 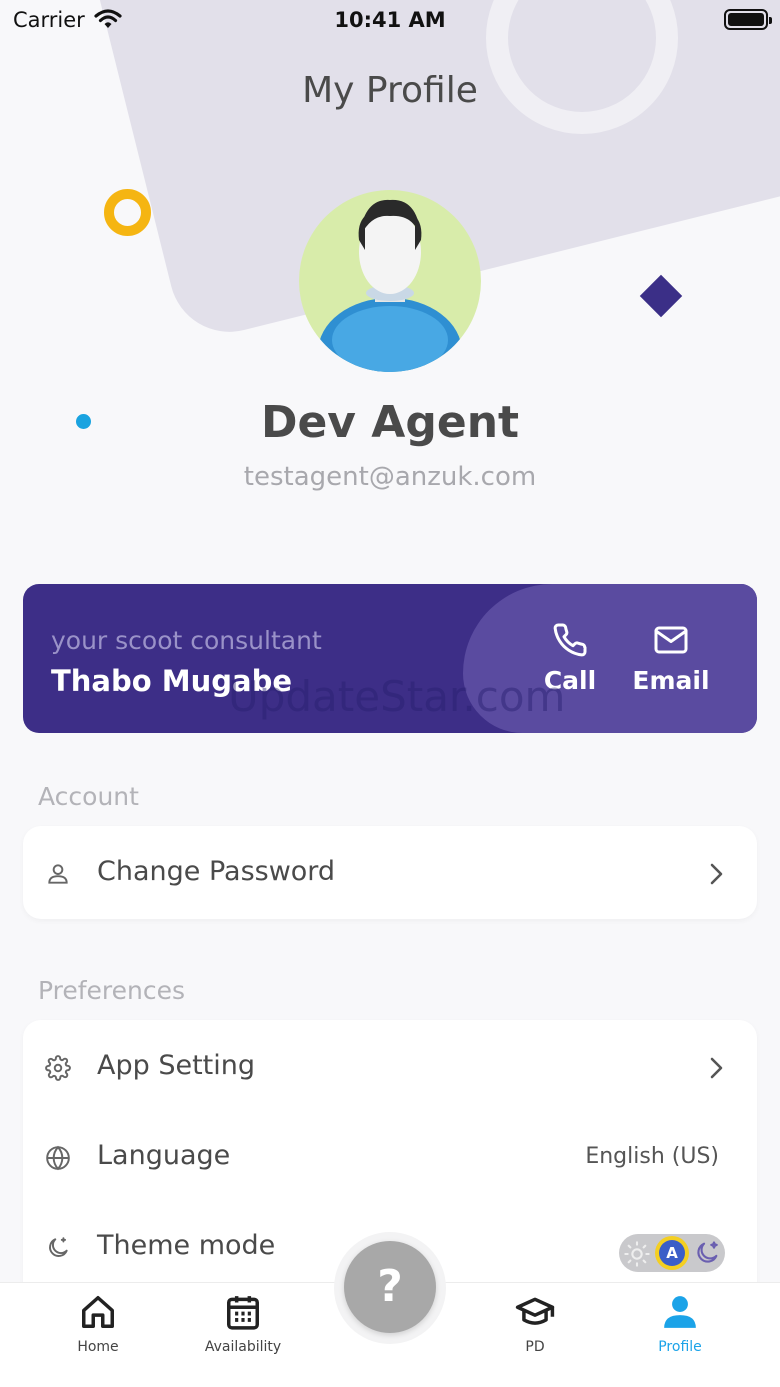 What do you see at coordinates (680, 1347) in the screenshot?
I see `tab-profile-label: Profile` at bounding box center [680, 1347].